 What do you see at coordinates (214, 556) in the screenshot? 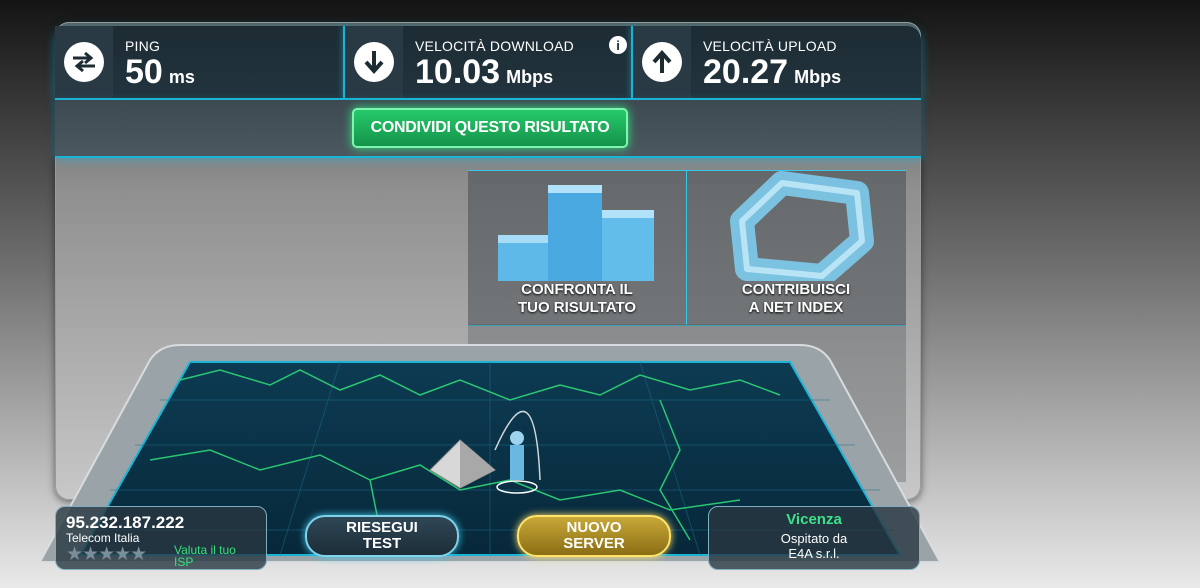
I see `rate-isp-link: Valuta il tuo ISP` at bounding box center [214, 556].